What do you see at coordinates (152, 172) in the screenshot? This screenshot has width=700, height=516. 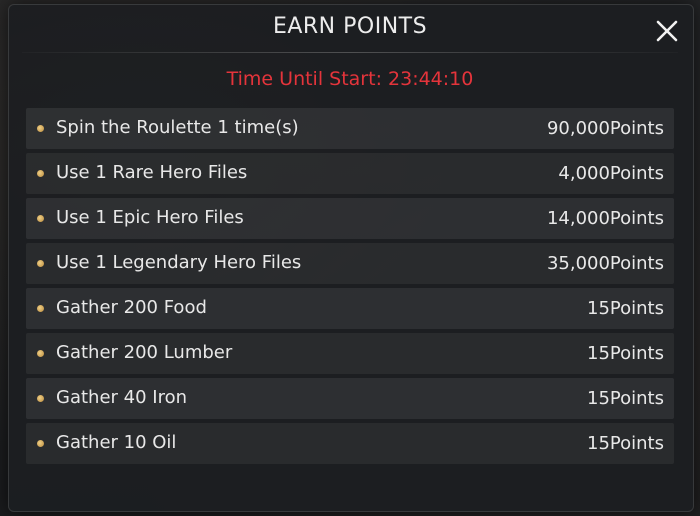 I see `task-label: Use 1 Rare Hero Files` at bounding box center [152, 172].